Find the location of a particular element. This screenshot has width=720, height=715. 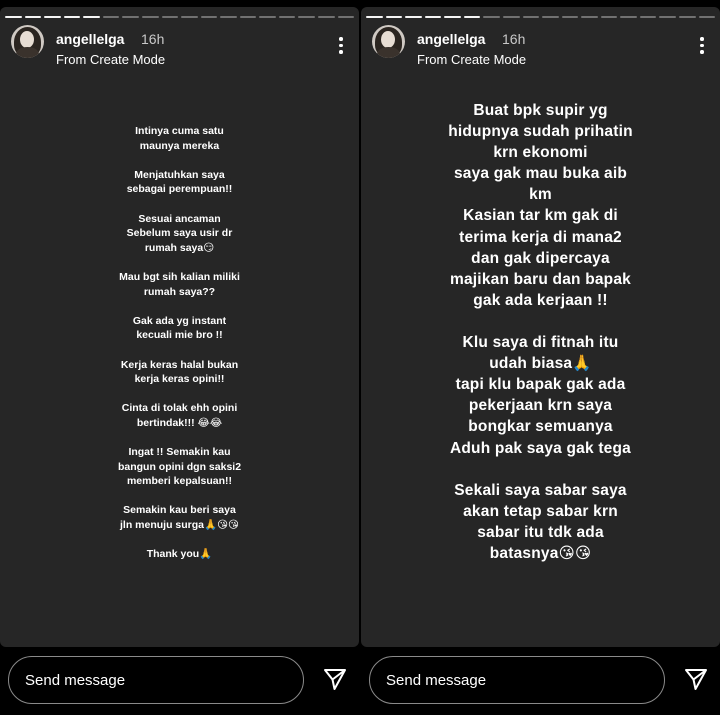

story-line: Mau bgt sih kalian miliki is located at coordinates (179, 276).